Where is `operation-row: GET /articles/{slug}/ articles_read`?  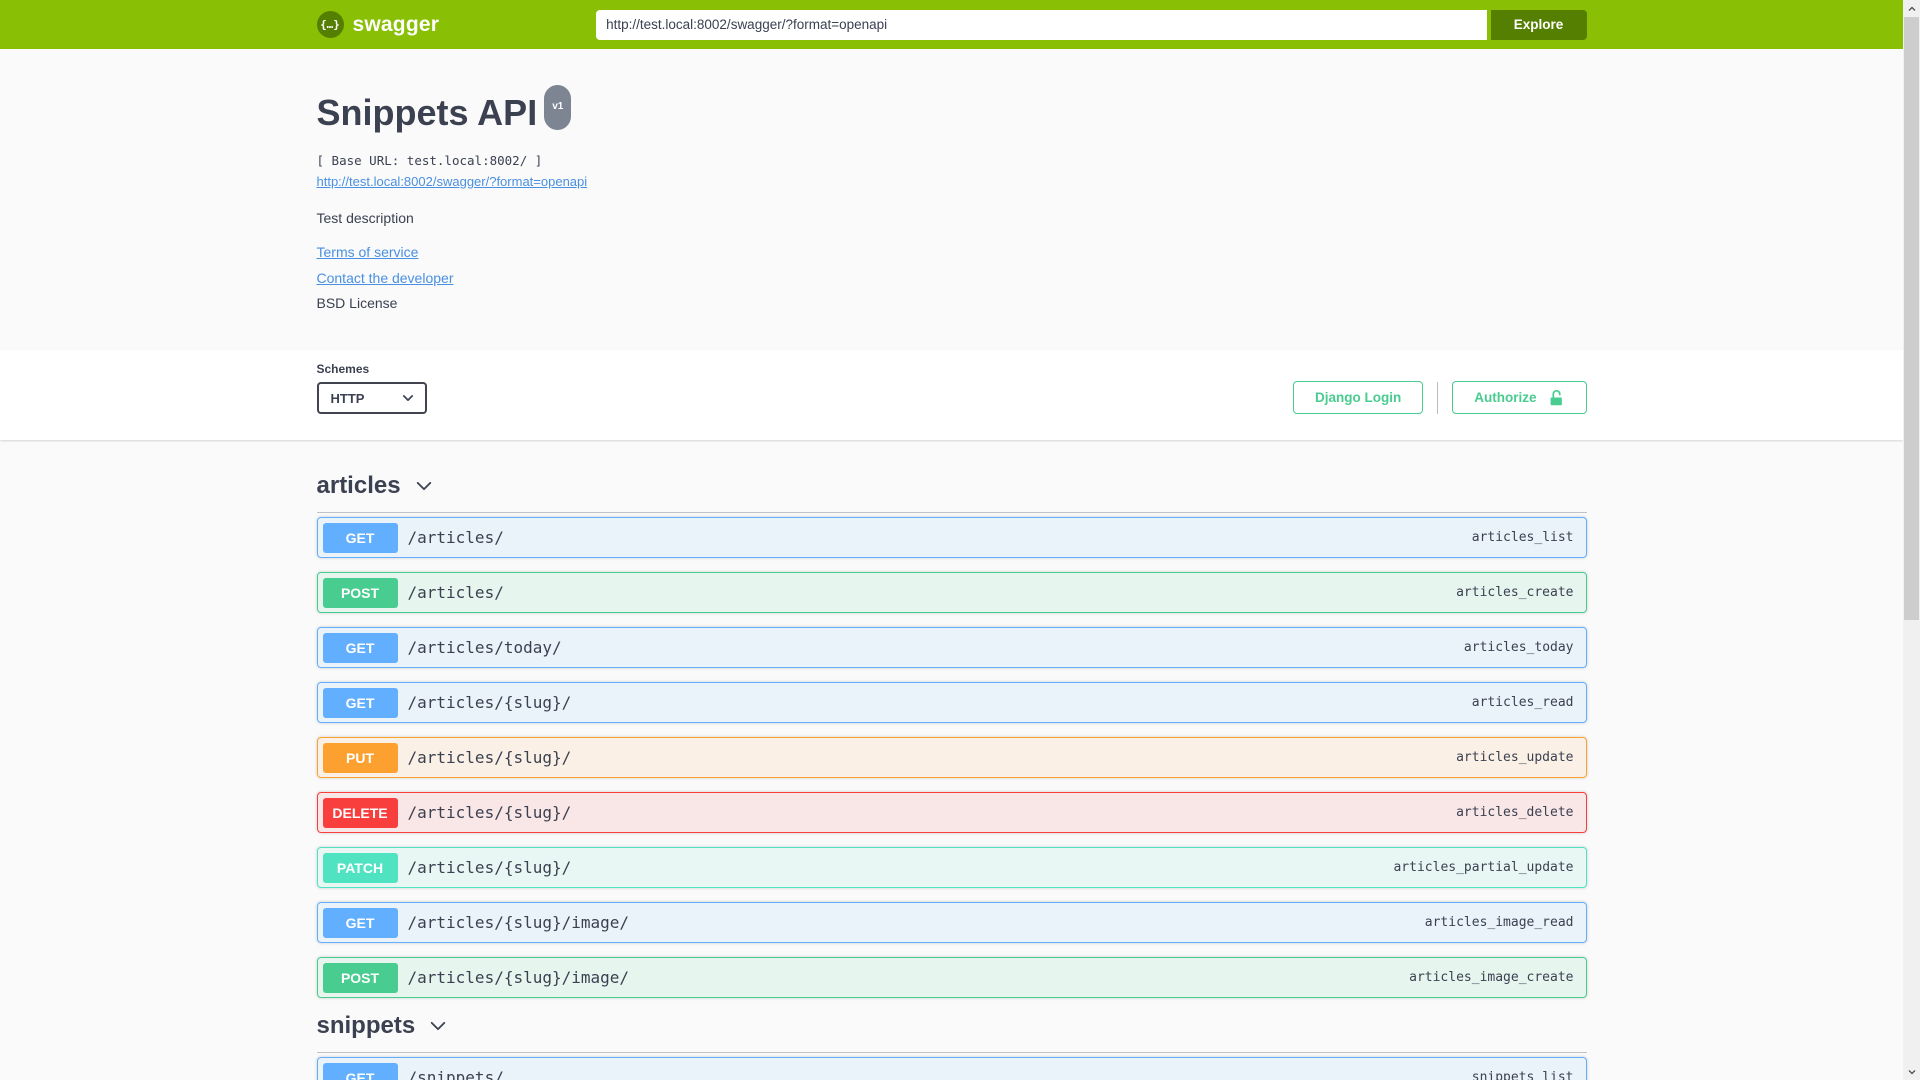 operation-row: GET /articles/{slug}/ articles_read is located at coordinates (951, 702).